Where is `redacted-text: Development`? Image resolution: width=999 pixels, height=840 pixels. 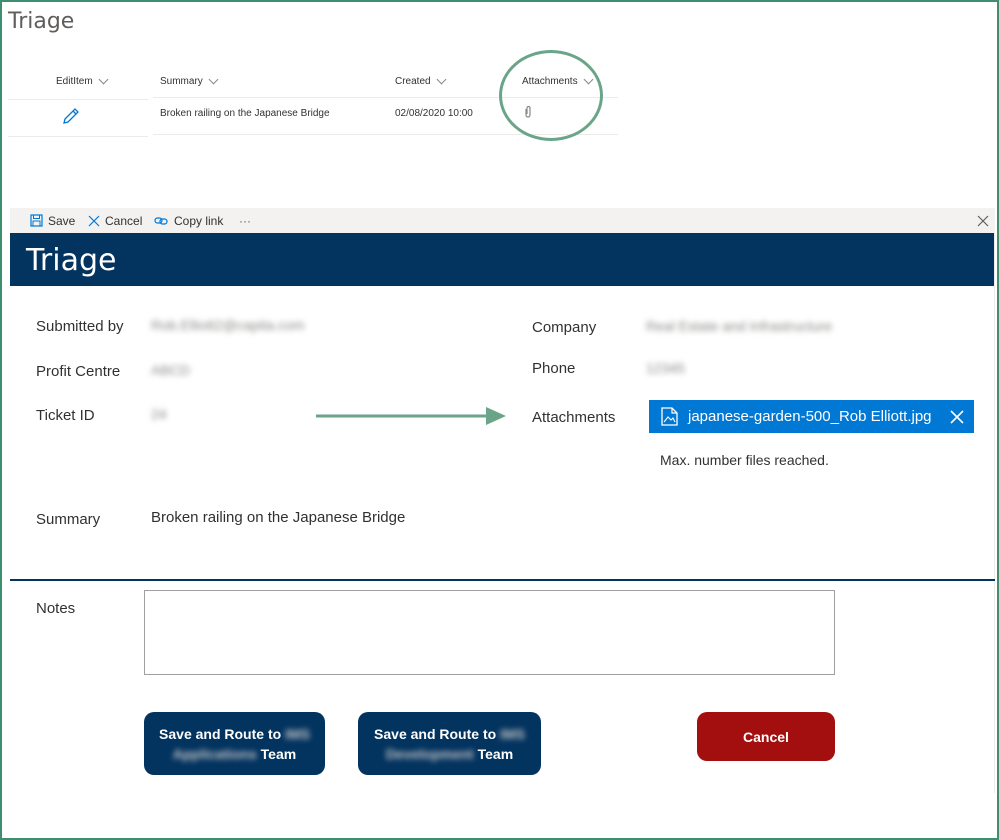
redacted-text: Development is located at coordinates (429, 753).